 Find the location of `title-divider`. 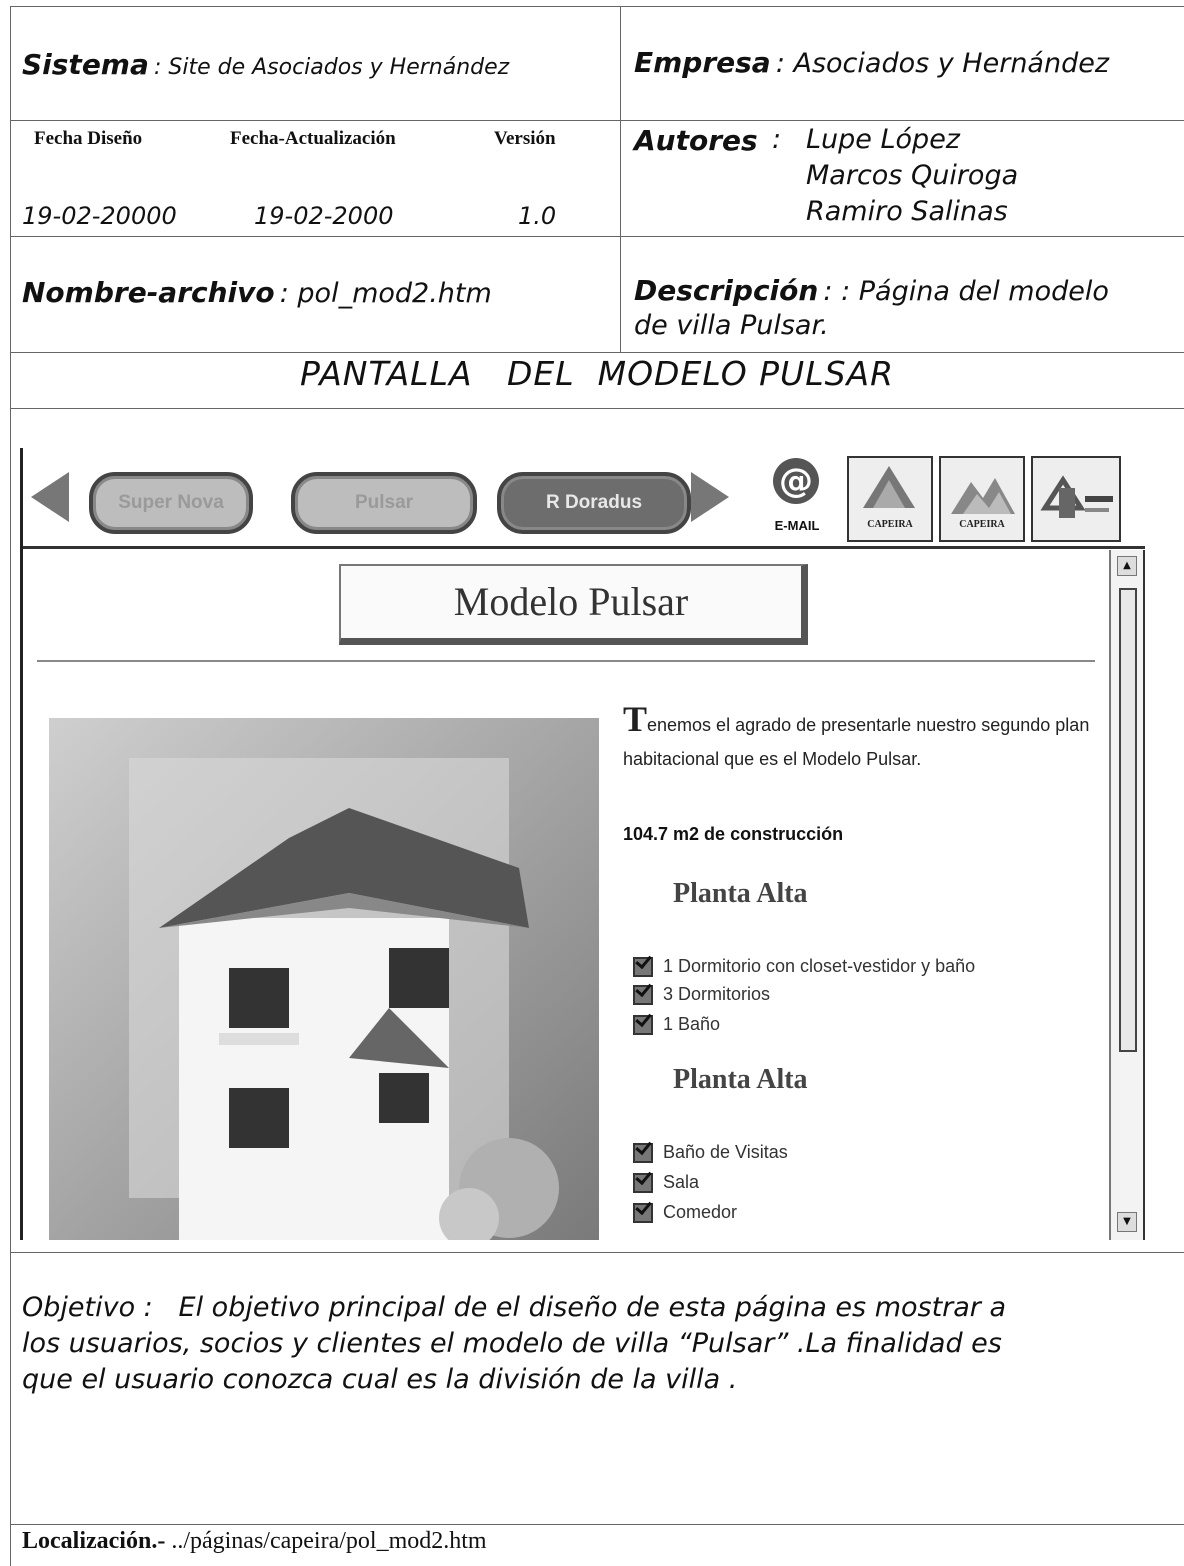

title-divider is located at coordinates (566, 661).